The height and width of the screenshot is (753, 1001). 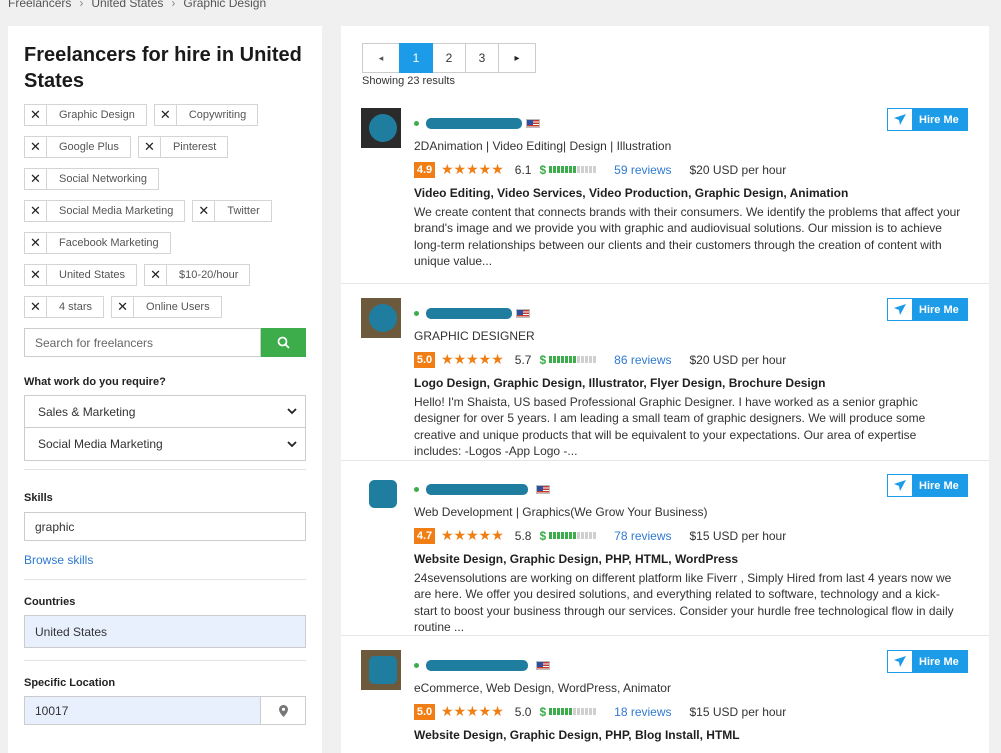 I want to click on filter-chip: ✕ Social Media Marketing, so click(x=105, y=211).